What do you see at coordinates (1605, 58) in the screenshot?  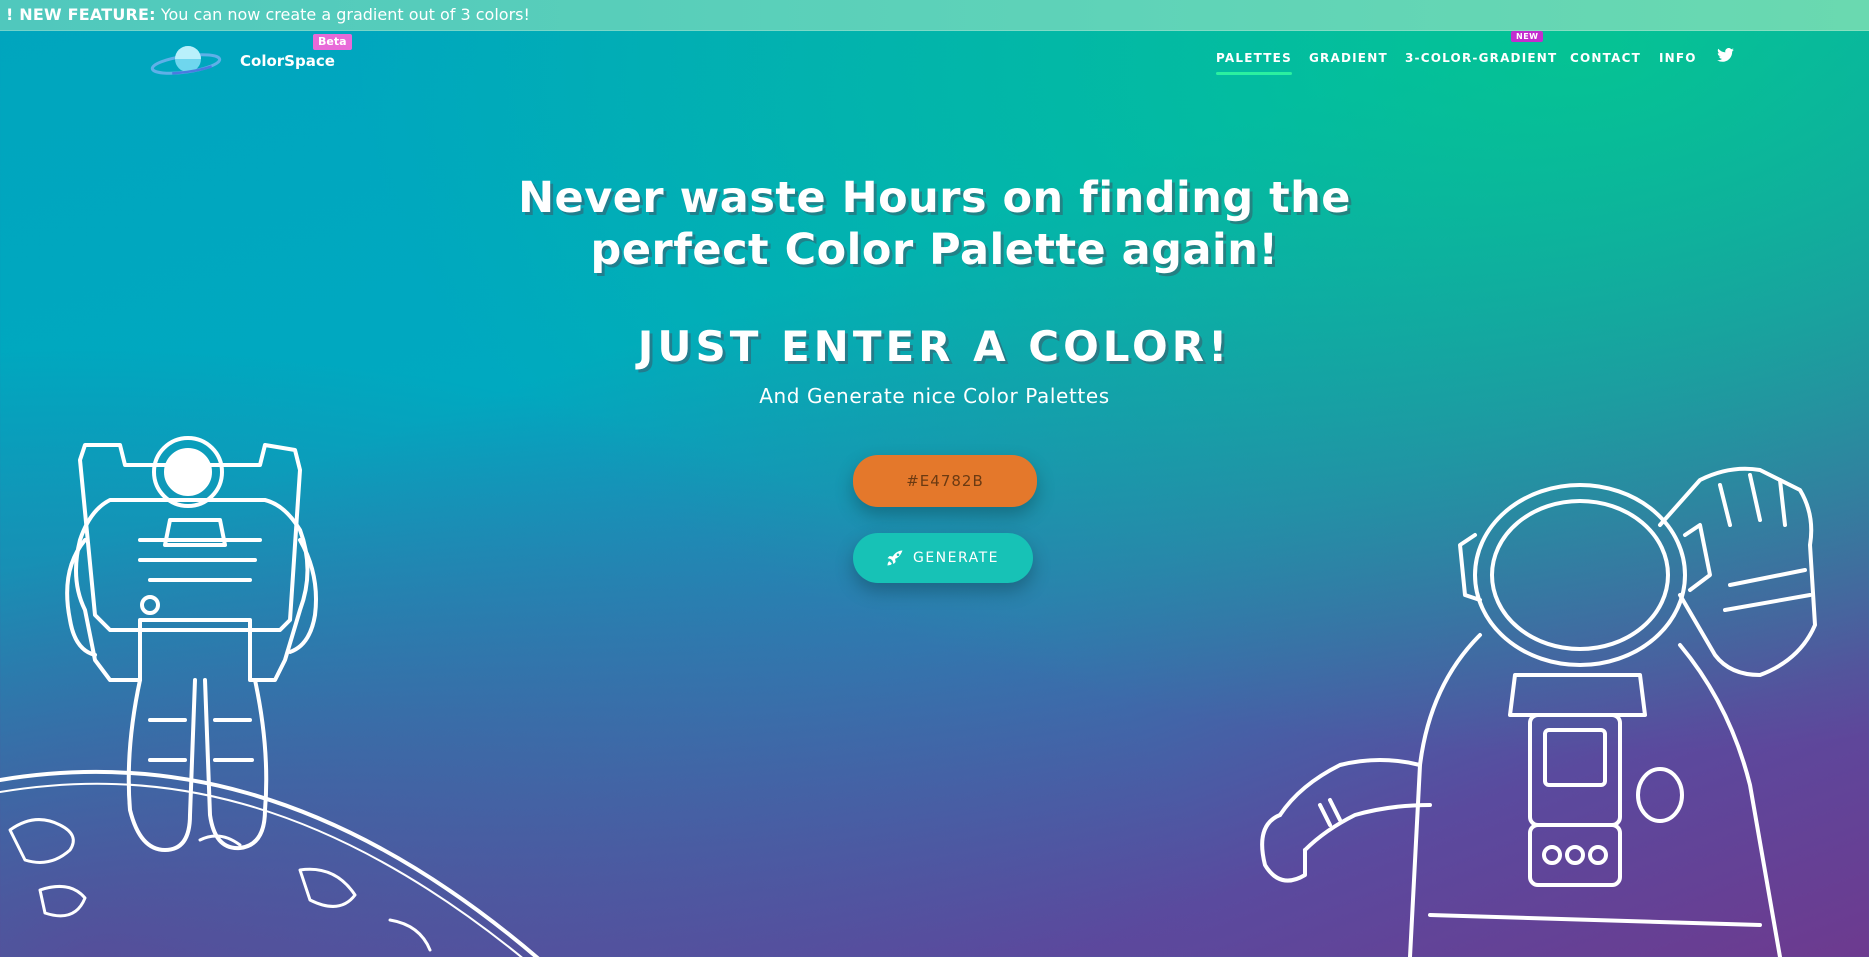 I see `nav-contact: CONTACT` at bounding box center [1605, 58].